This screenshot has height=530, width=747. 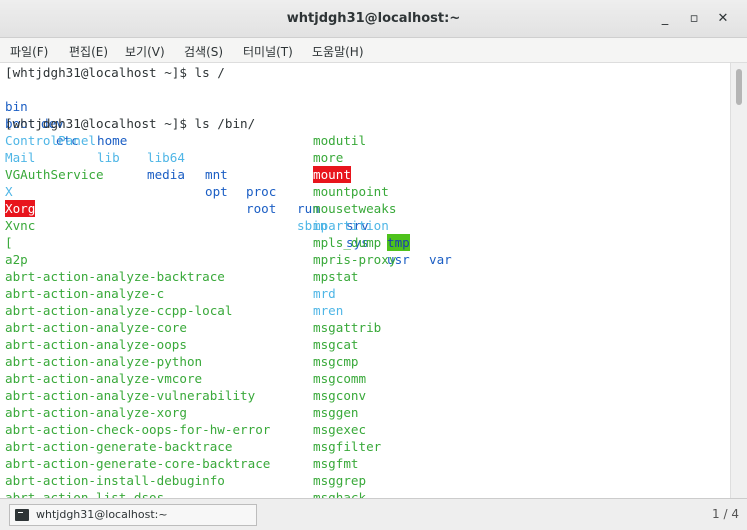 I want to click on exec-entry: abrt-action-analyze-ccpp-local, so click(x=119, y=310).